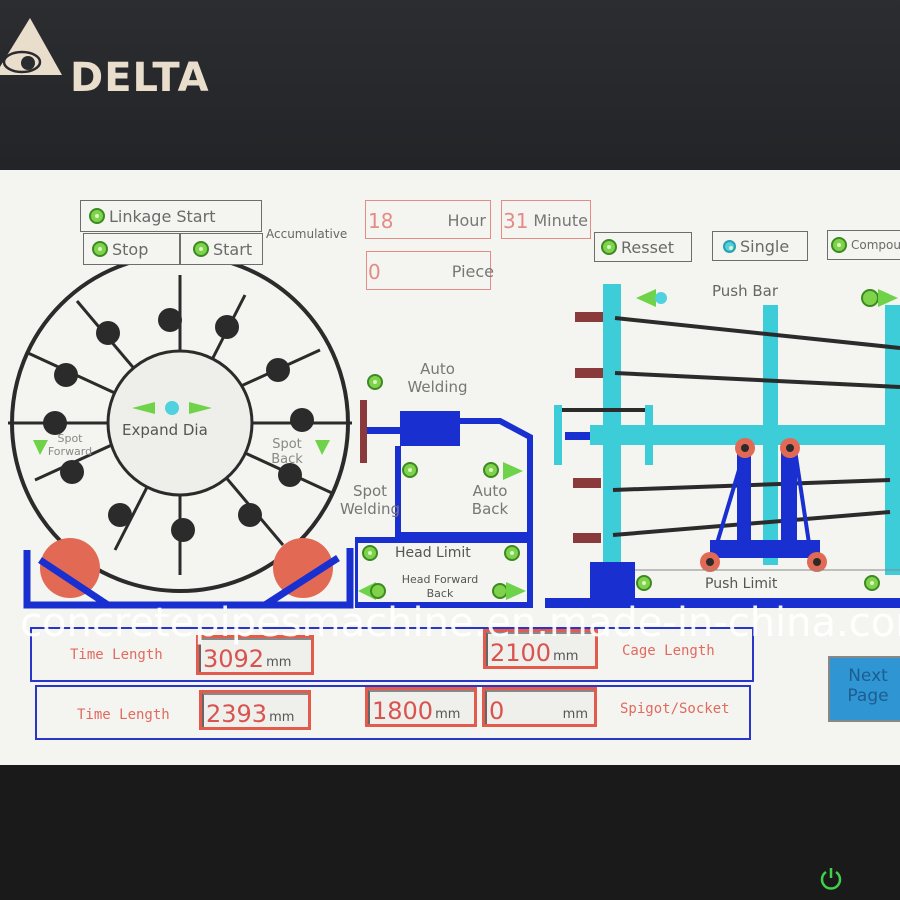 The image size is (900, 900). I want to click on delta-logo: DELTA, so click(120, 58).